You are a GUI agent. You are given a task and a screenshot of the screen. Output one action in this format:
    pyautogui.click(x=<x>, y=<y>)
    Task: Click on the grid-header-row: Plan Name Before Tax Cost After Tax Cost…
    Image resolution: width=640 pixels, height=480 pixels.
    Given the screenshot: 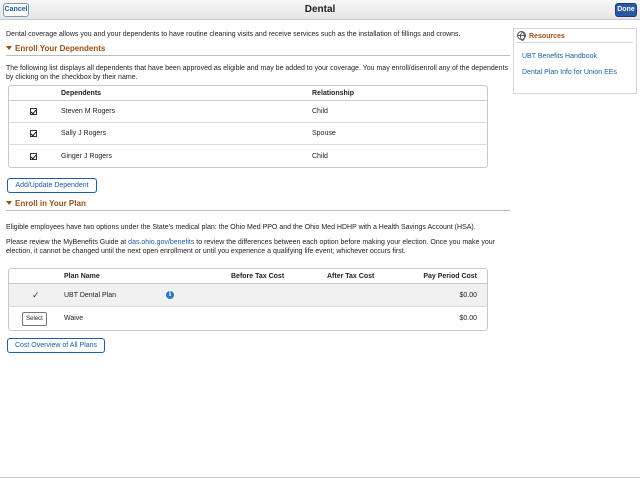 What is the action you would take?
    pyautogui.click(x=248, y=276)
    